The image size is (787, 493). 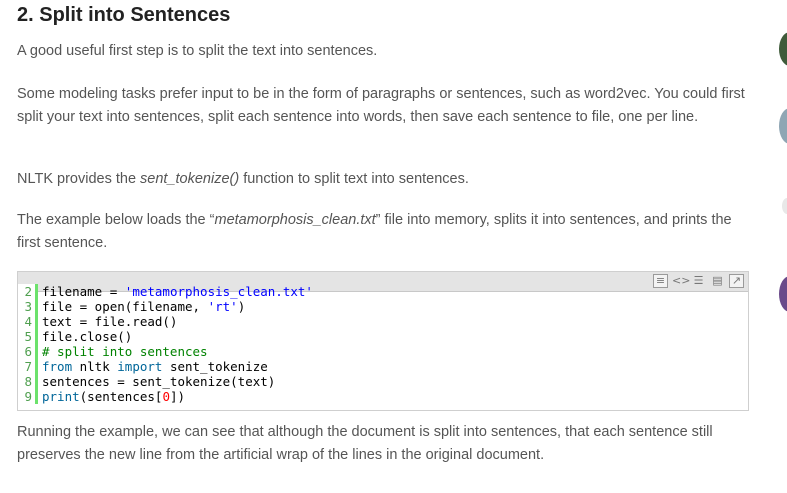 I want to click on code-token: ), so click(x=241, y=306).